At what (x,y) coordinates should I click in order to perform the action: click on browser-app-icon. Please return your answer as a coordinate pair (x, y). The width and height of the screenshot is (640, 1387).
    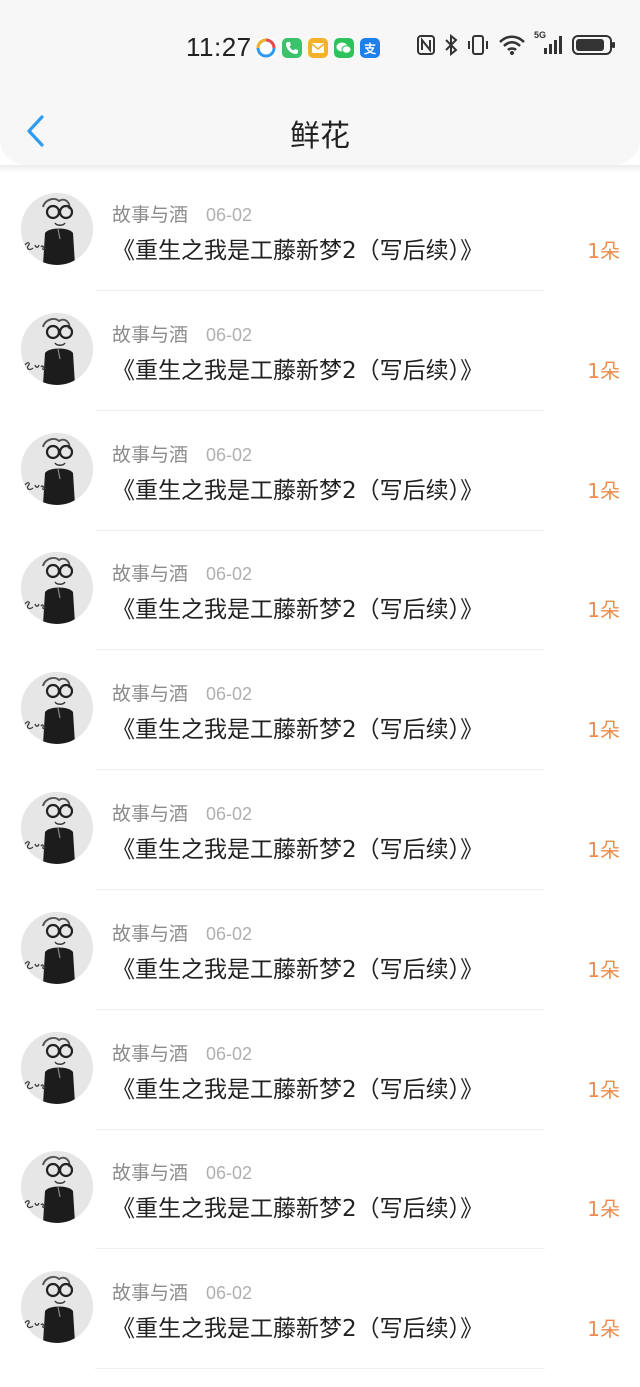
    Looking at the image, I should click on (266, 48).